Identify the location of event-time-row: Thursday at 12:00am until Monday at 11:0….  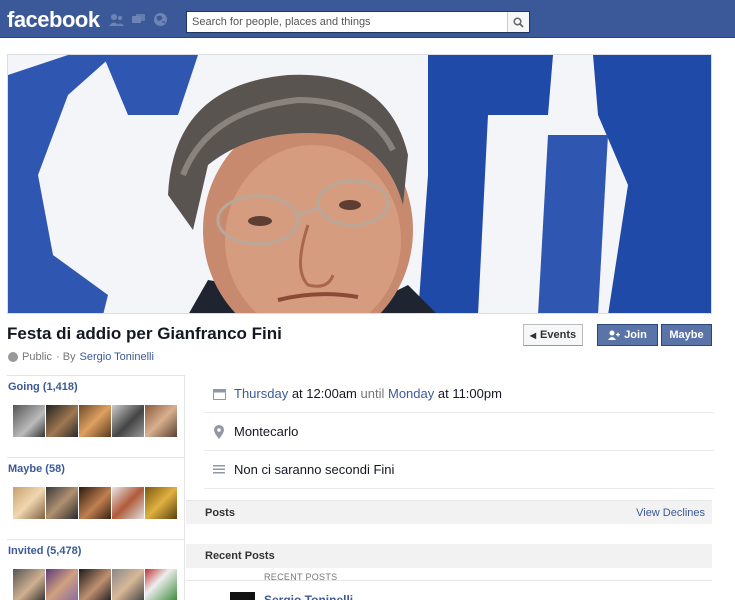
(459, 394).